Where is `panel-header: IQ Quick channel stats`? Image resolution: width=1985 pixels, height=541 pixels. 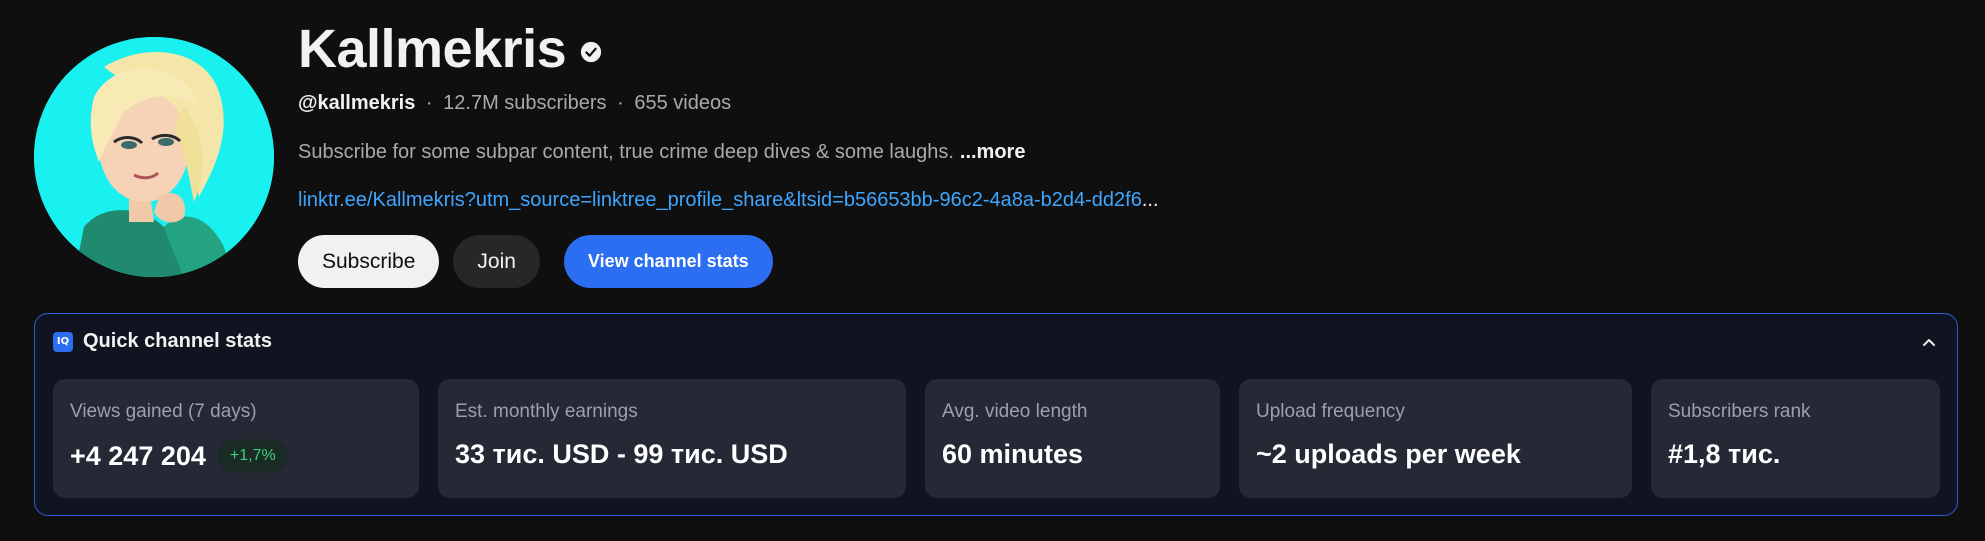
panel-header: IQ Quick channel stats is located at coordinates (162, 341).